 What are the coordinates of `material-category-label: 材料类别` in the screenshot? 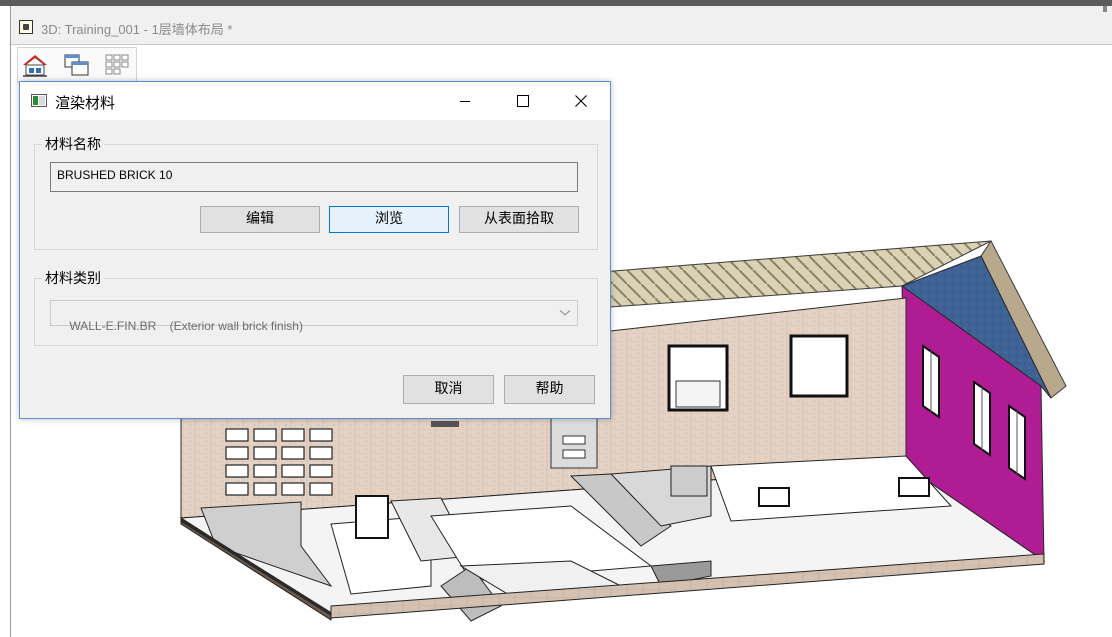 It's located at (73, 278).